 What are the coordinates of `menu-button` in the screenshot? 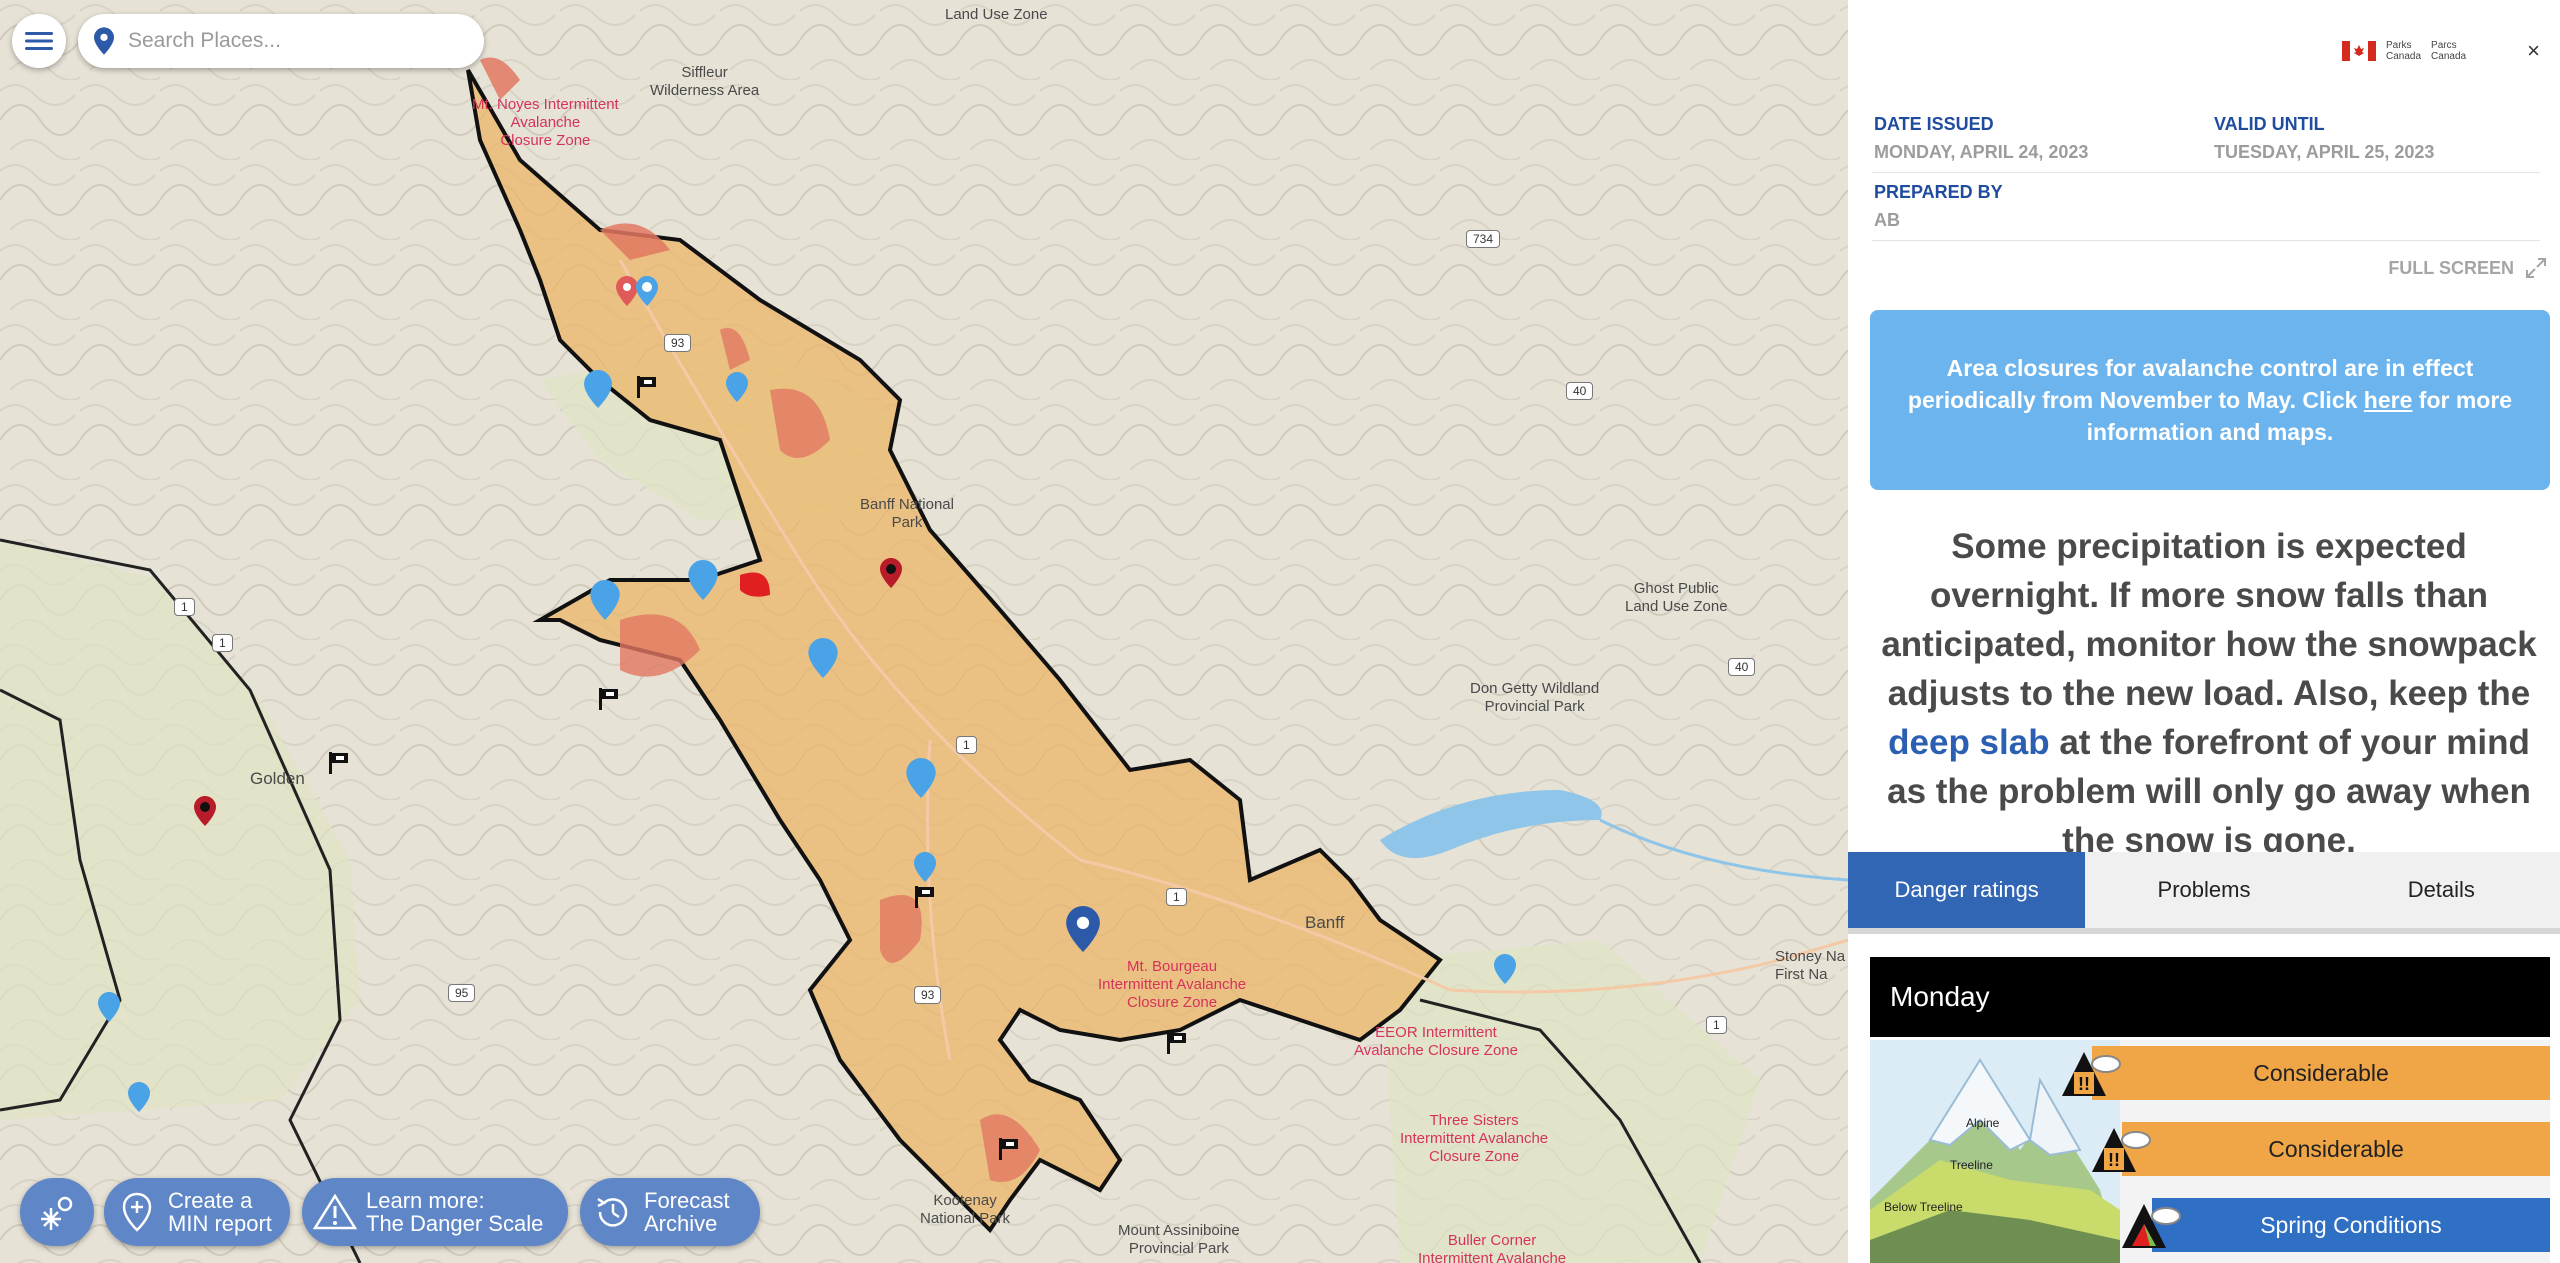 It's located at (39, 41).